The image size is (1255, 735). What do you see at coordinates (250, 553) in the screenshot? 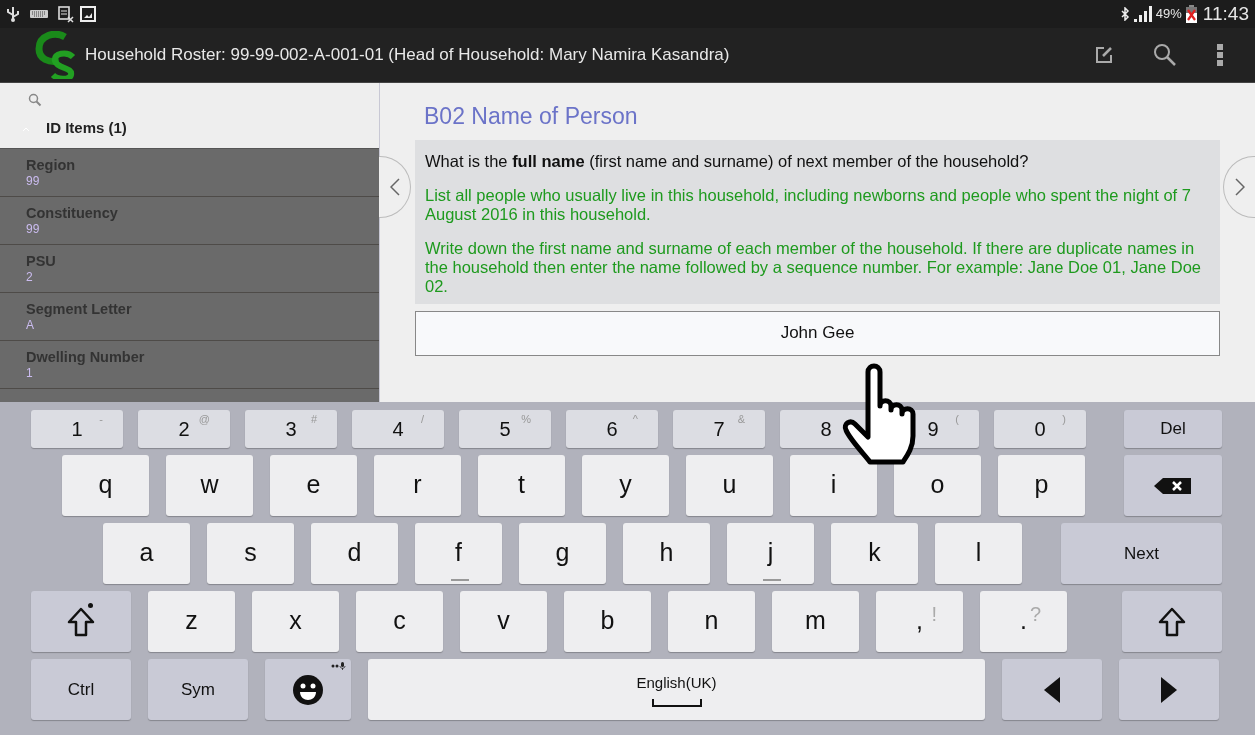
I see `key: s` at bounding box center [250, 553].